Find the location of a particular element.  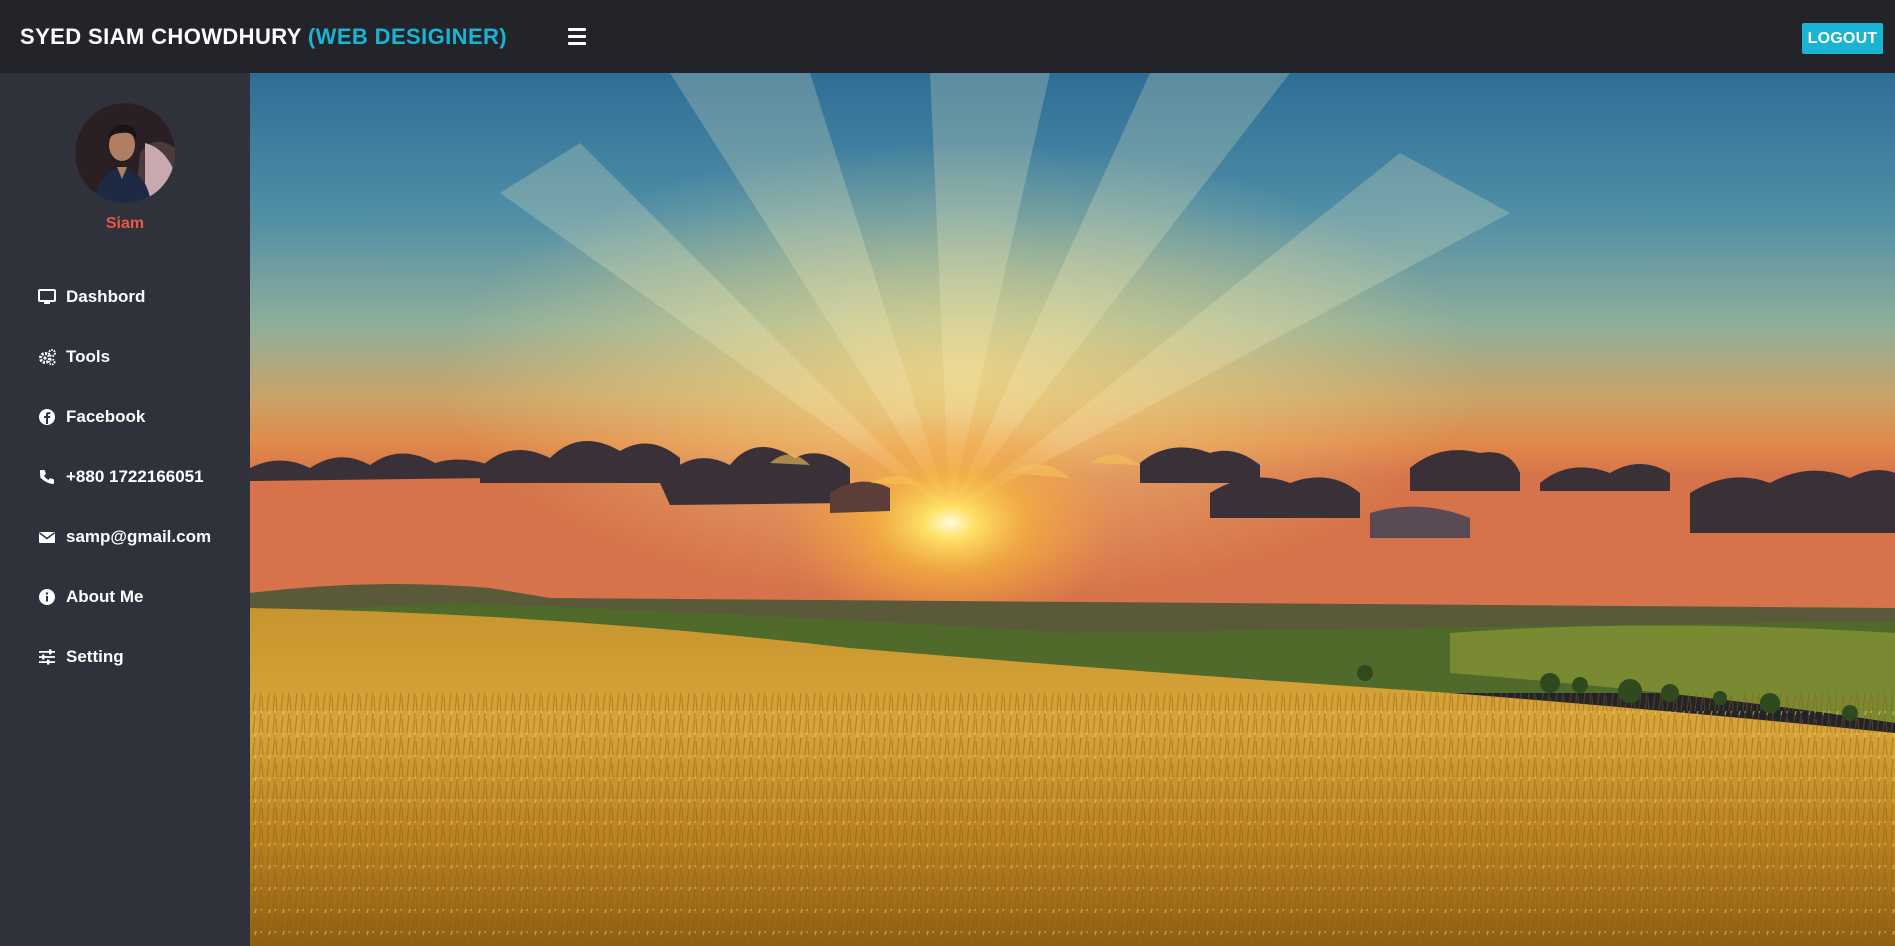

sidebar-item-label: Tools is located at coordinates (88, 356).